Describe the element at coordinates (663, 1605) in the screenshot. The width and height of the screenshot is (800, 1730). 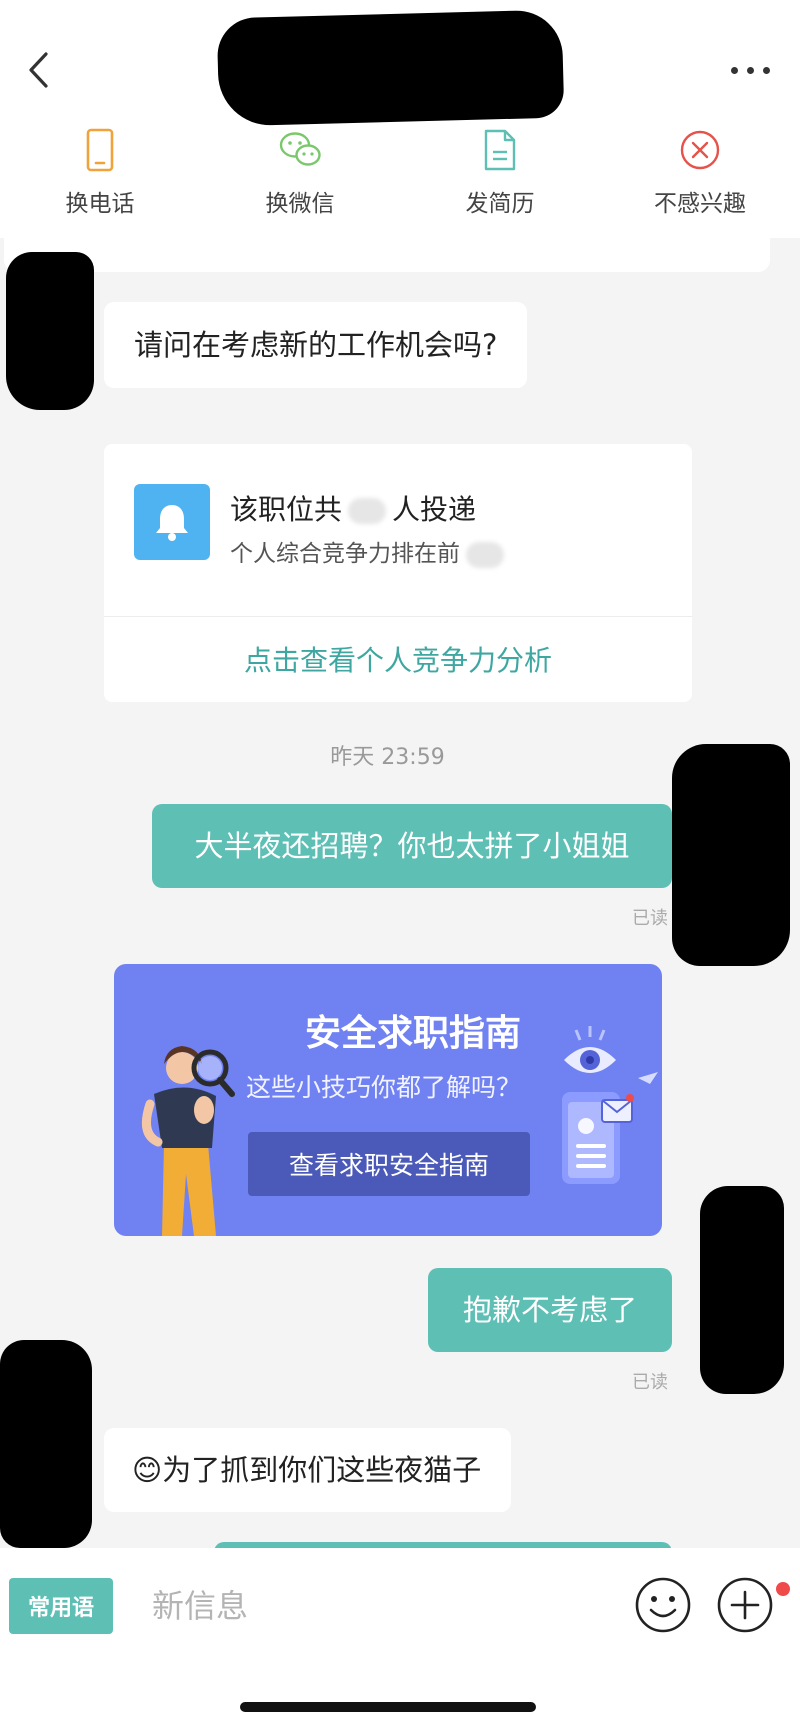
I see `emoji-icon` at that location.